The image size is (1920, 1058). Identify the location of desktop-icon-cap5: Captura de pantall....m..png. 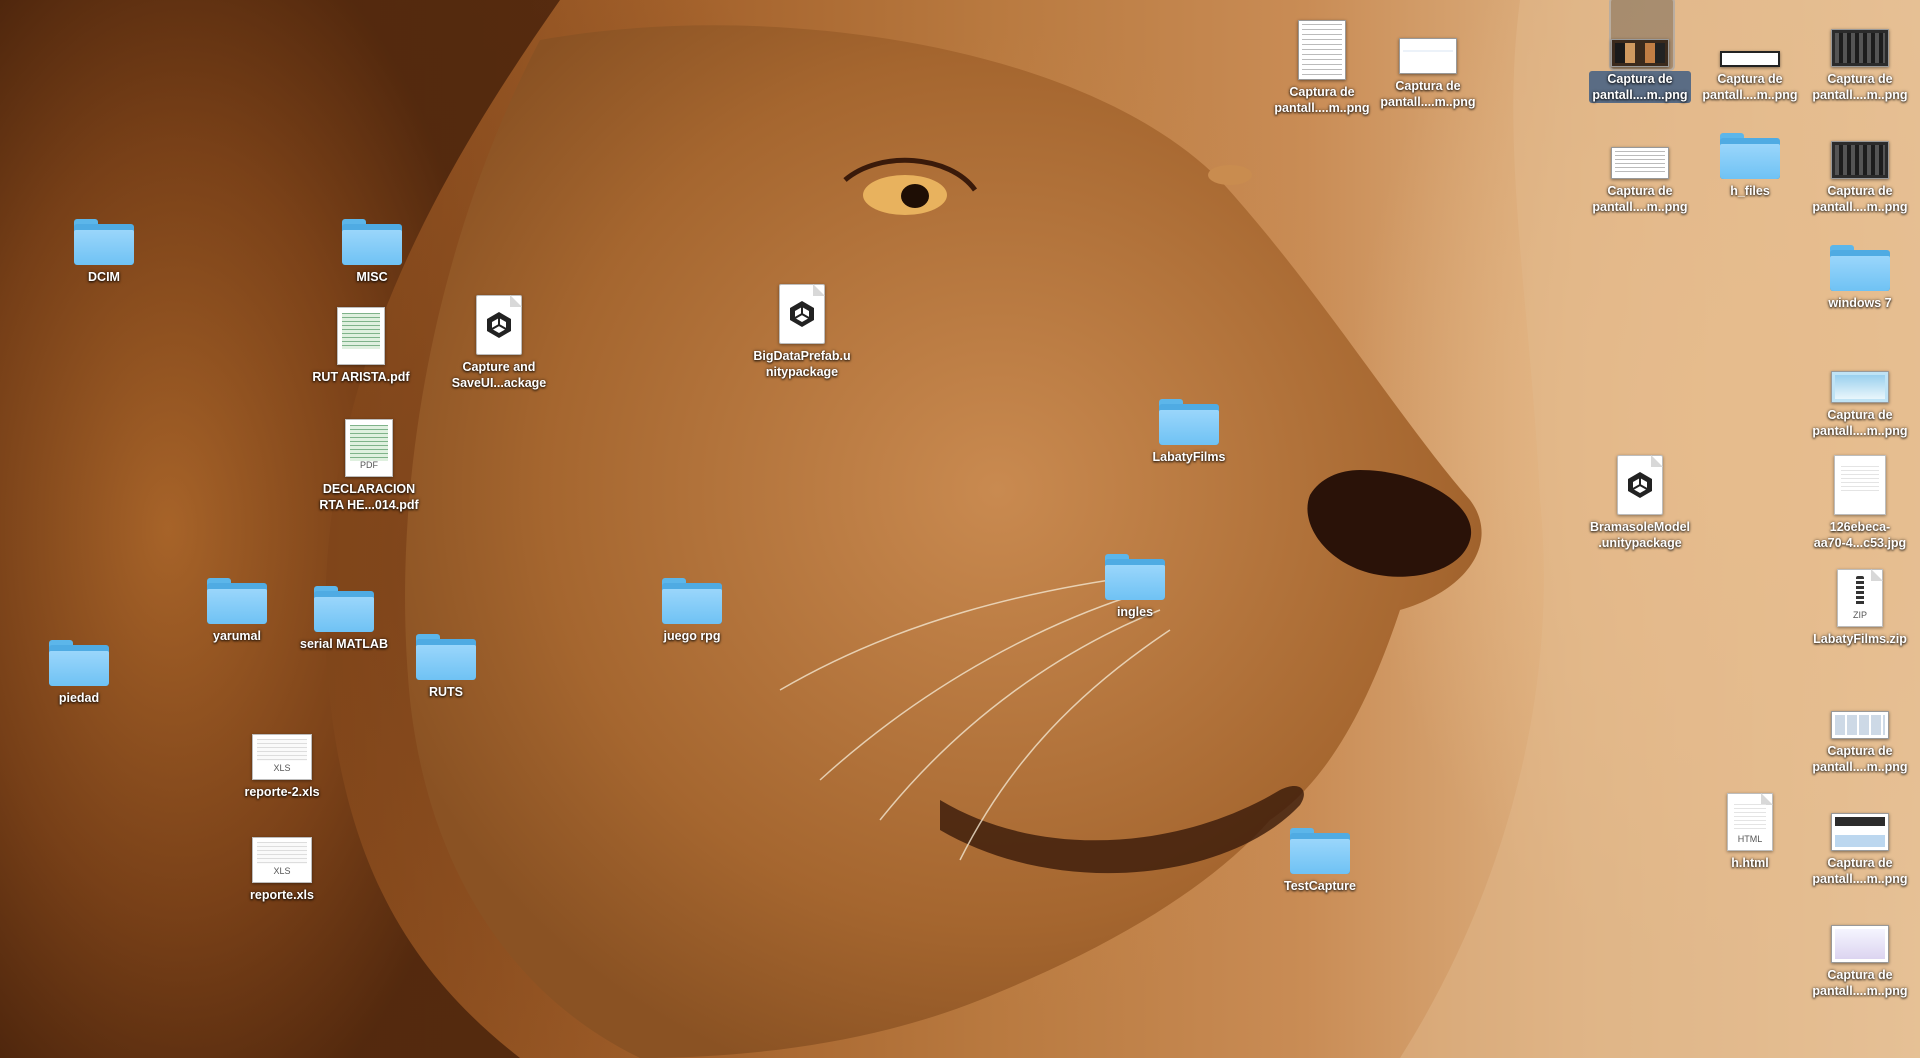
(1859, 166).